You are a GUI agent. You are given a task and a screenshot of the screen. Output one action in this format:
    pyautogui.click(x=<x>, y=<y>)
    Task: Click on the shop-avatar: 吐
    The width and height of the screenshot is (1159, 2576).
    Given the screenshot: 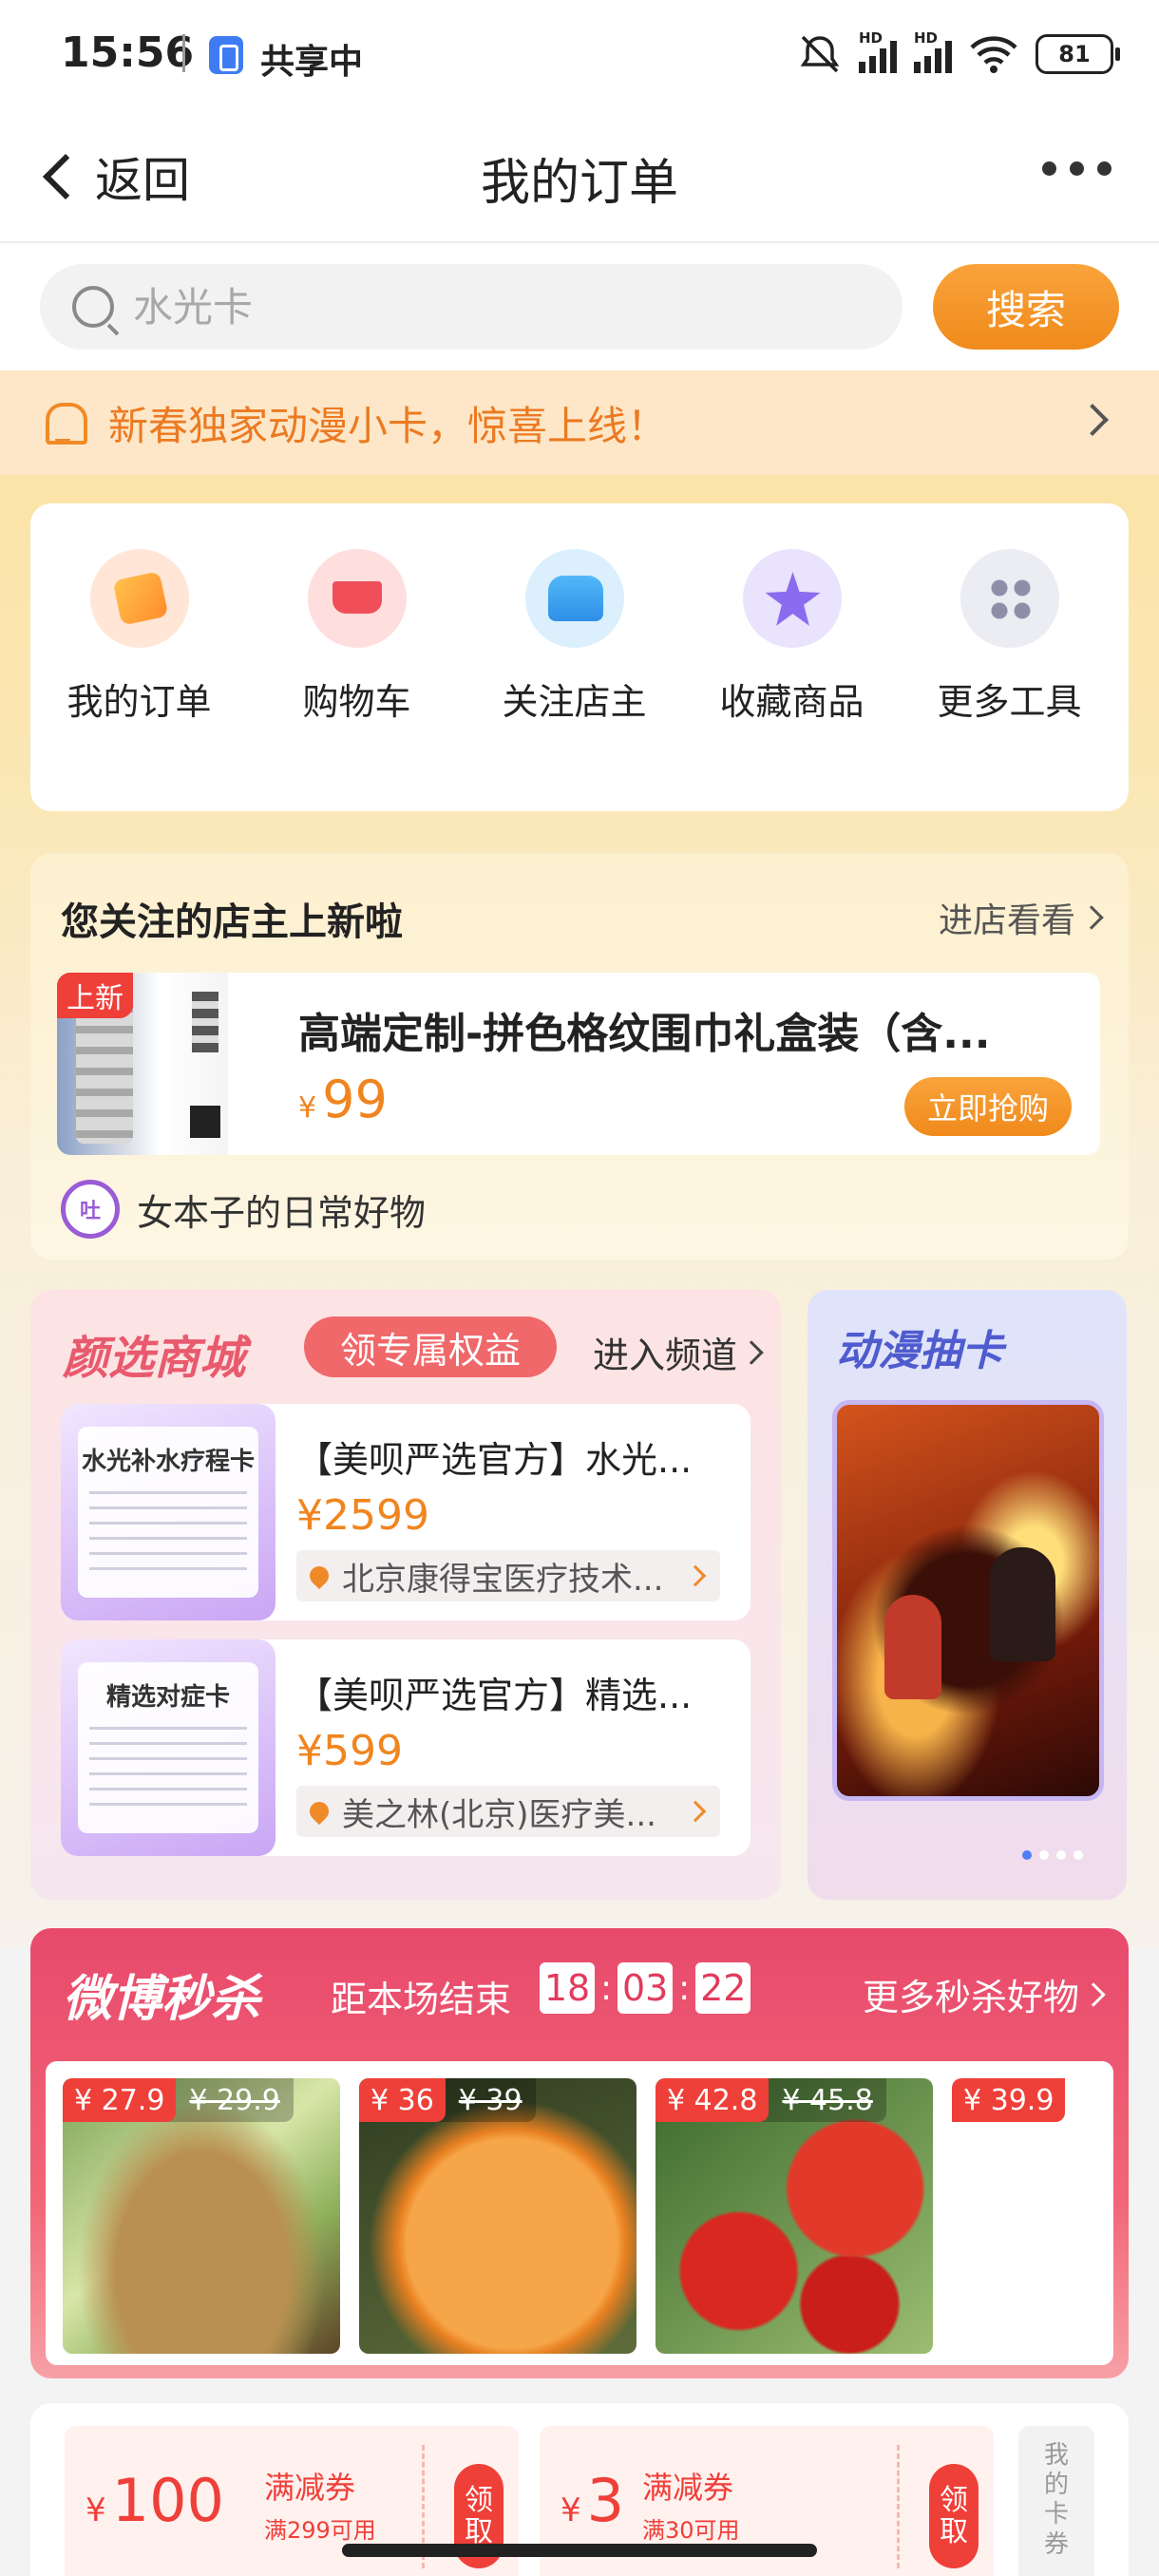 What is the action you would take?
    pyautogui.click(x=90, y=1209)
    